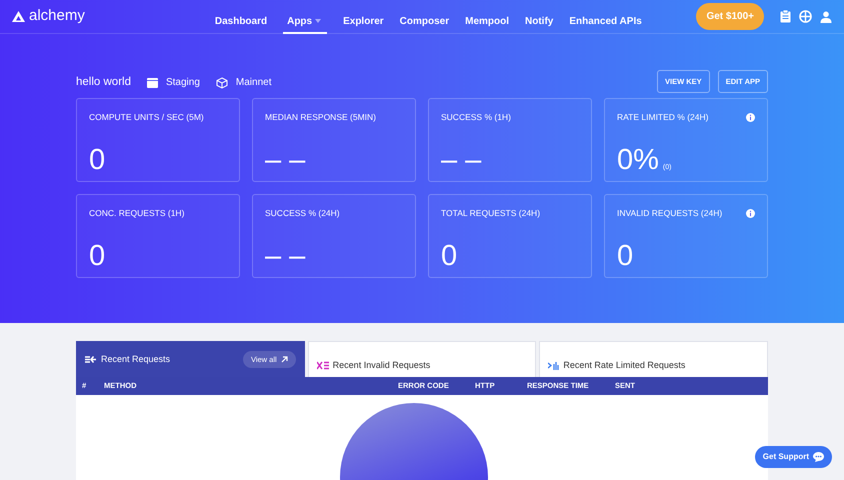 This screenshot has width=844, height=480. I want to click on nav-link: Mempool, so click(487, 17).